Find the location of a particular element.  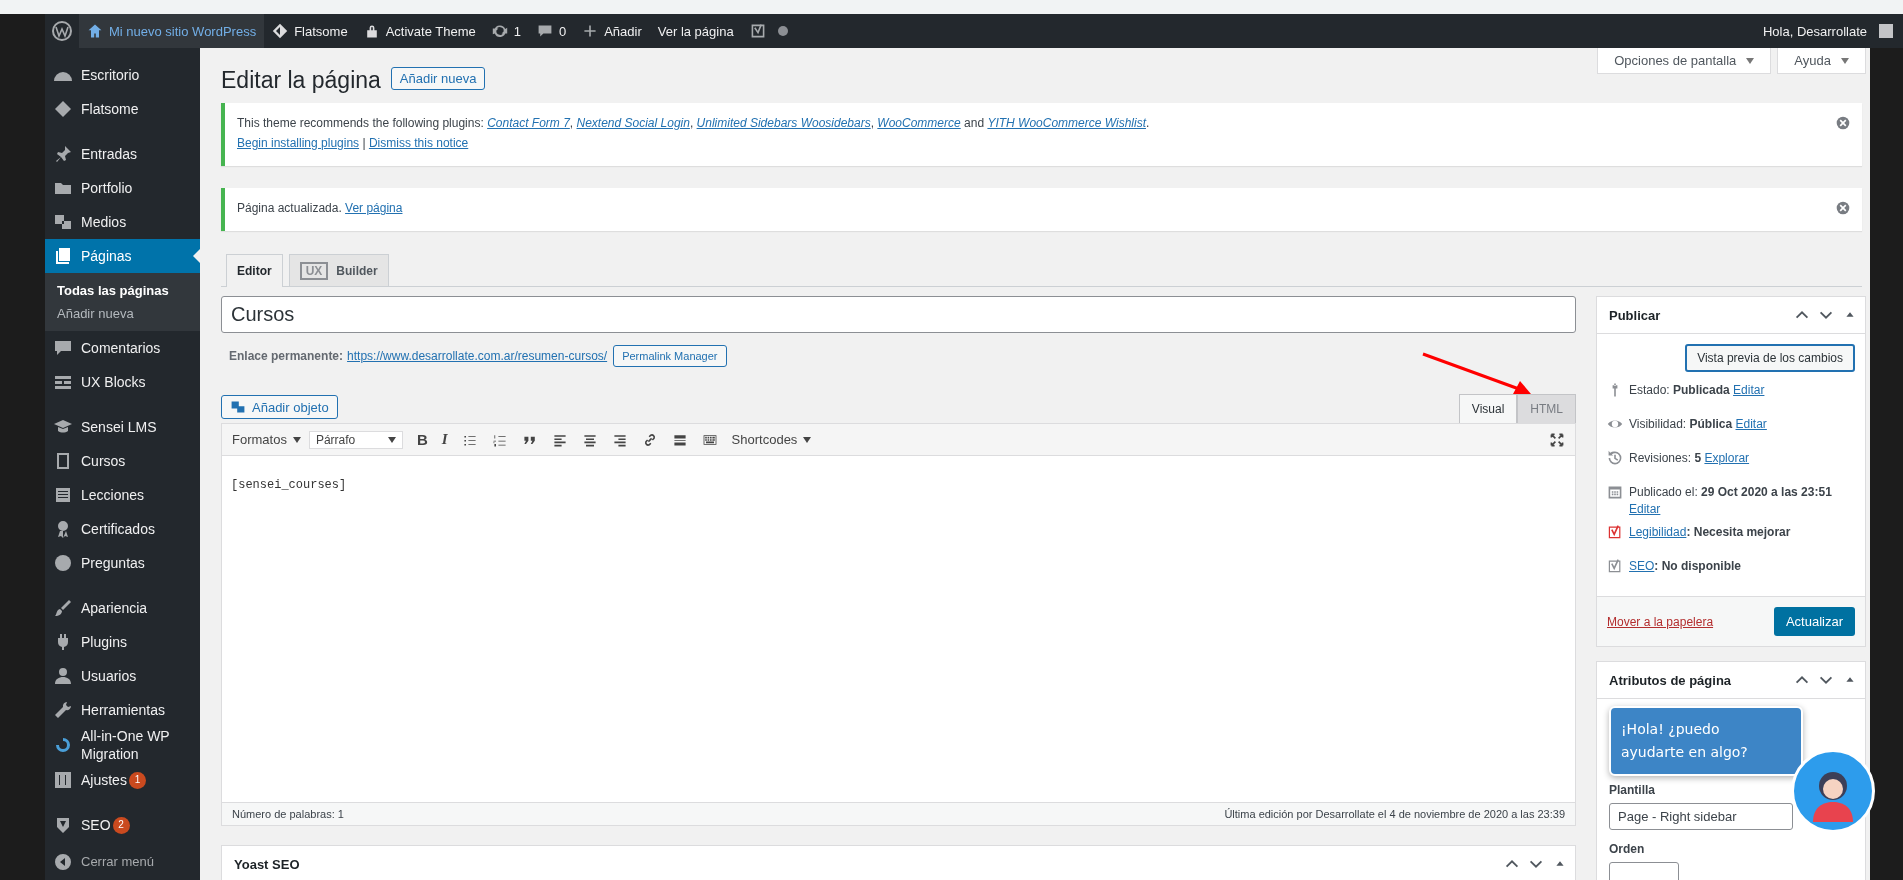

sidebar-item: Certificados is located at coordinates (122, 529).